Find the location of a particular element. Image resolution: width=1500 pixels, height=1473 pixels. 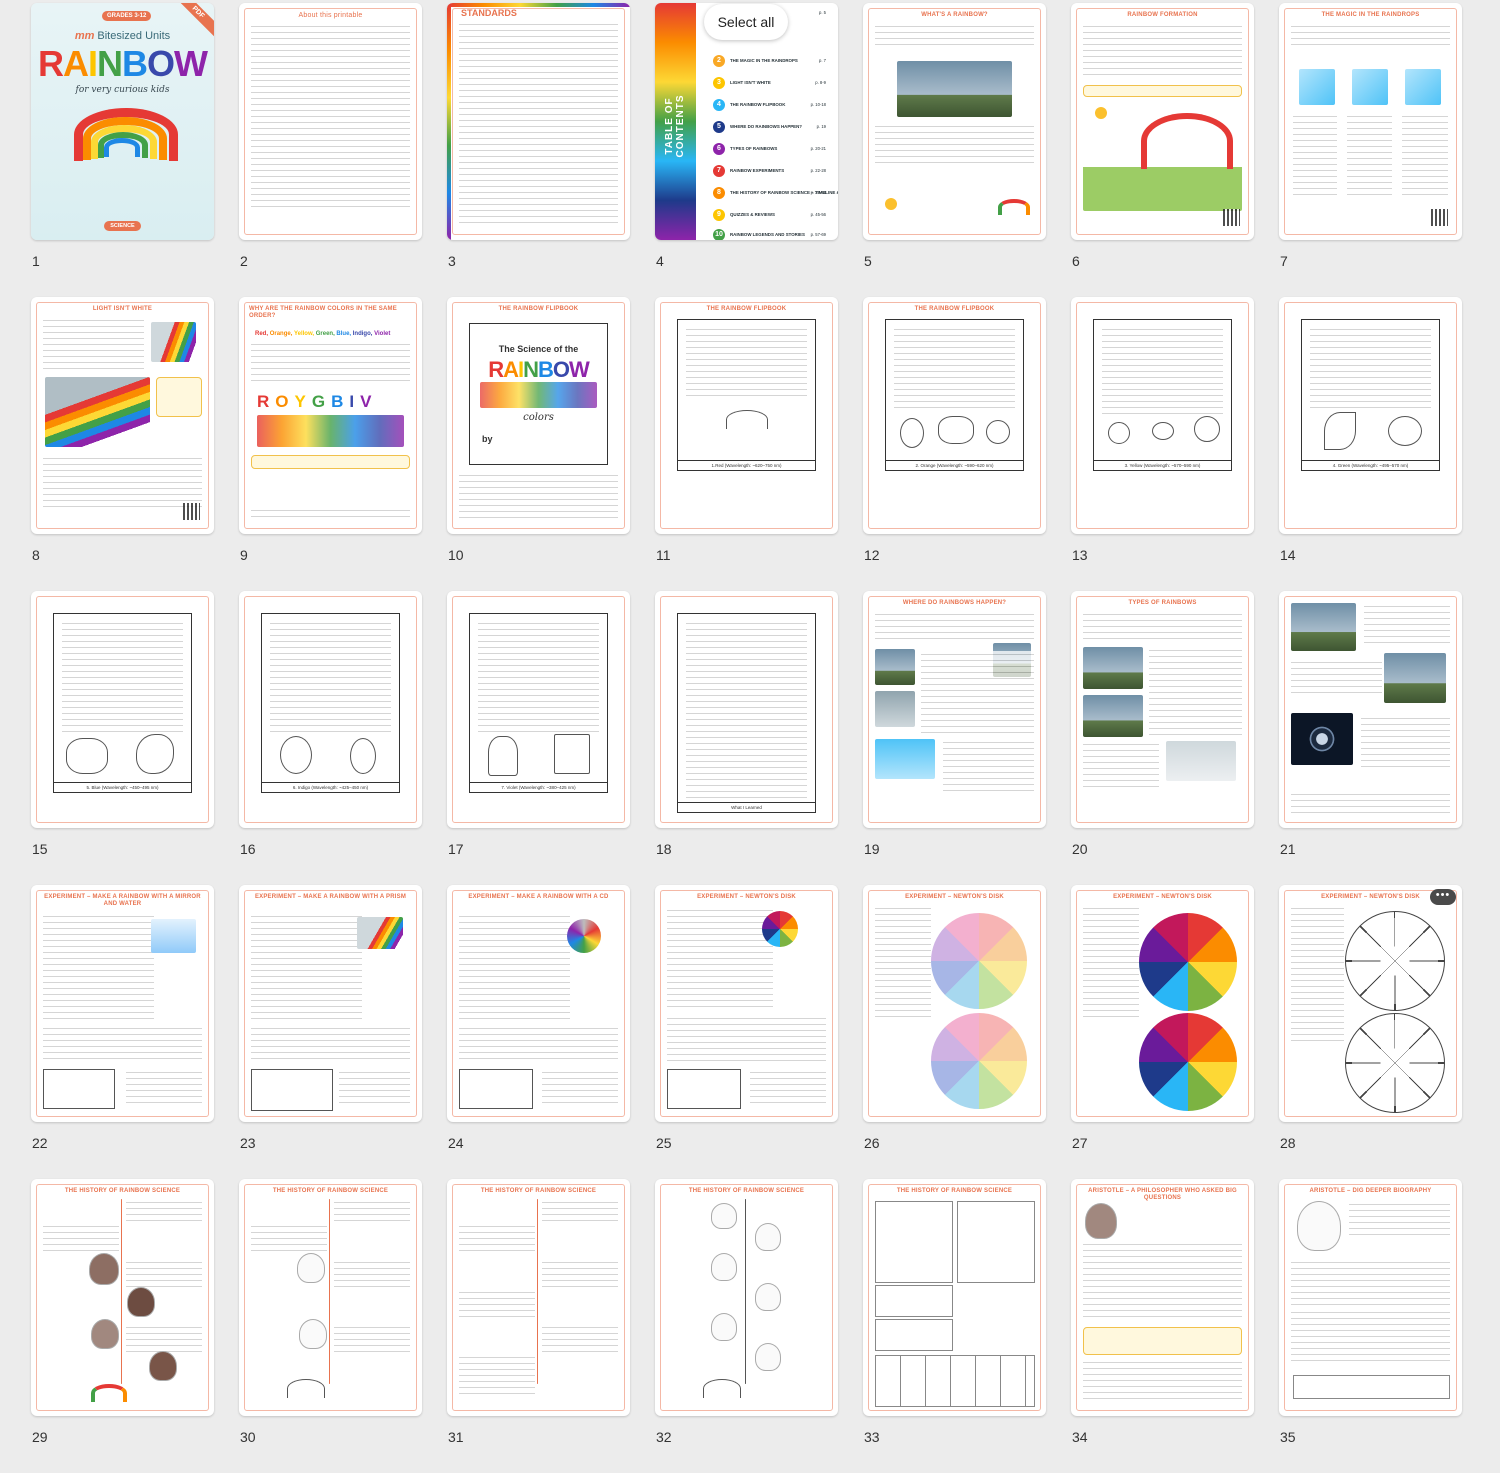

page-thumb-cell: EXPERIMENT – NEWTON'S DISK 26 is located at coordinates (954, 1032).